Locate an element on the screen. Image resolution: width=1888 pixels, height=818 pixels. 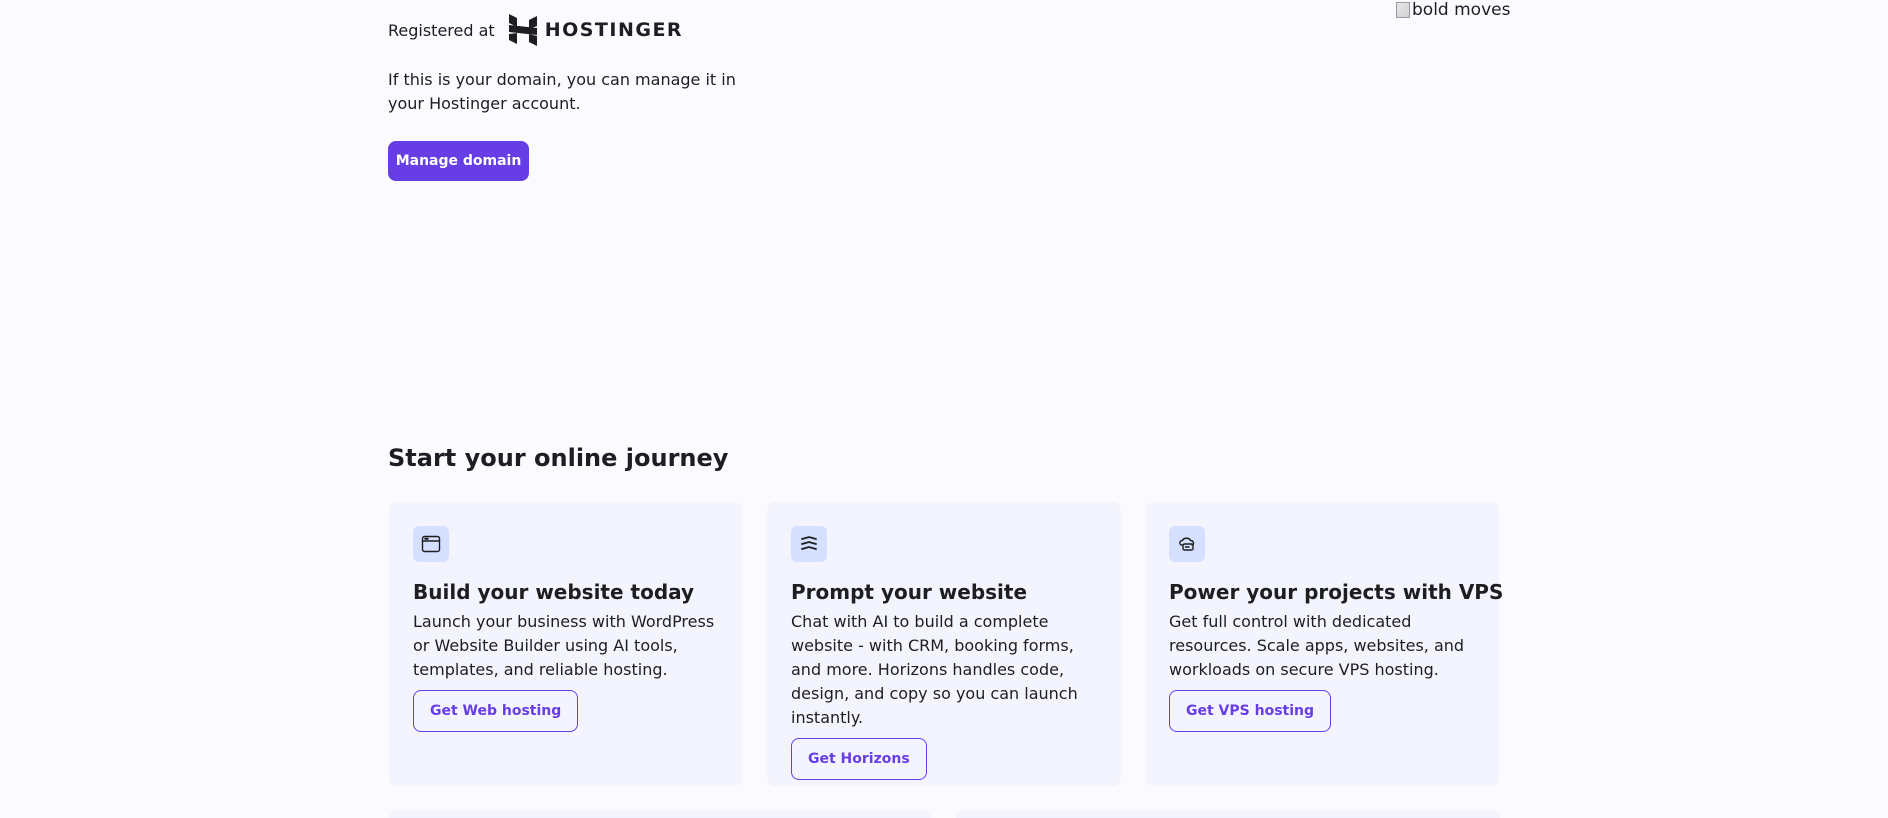
get-horizons-button: Get Horizons is located at coordinates (859, 759).